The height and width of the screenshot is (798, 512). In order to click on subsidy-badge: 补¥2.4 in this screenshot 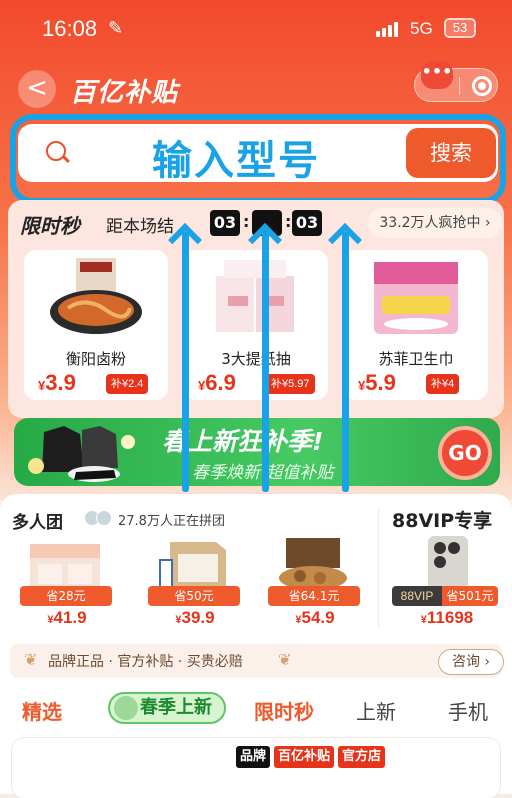, I will do `click(127, 384)`.